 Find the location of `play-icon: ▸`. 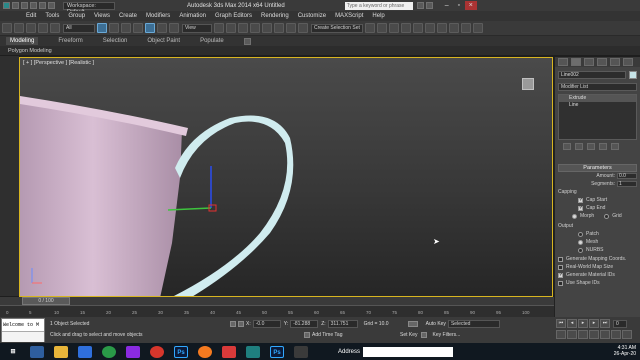

play-icon: ▸ is located at coordinates (583, 323).